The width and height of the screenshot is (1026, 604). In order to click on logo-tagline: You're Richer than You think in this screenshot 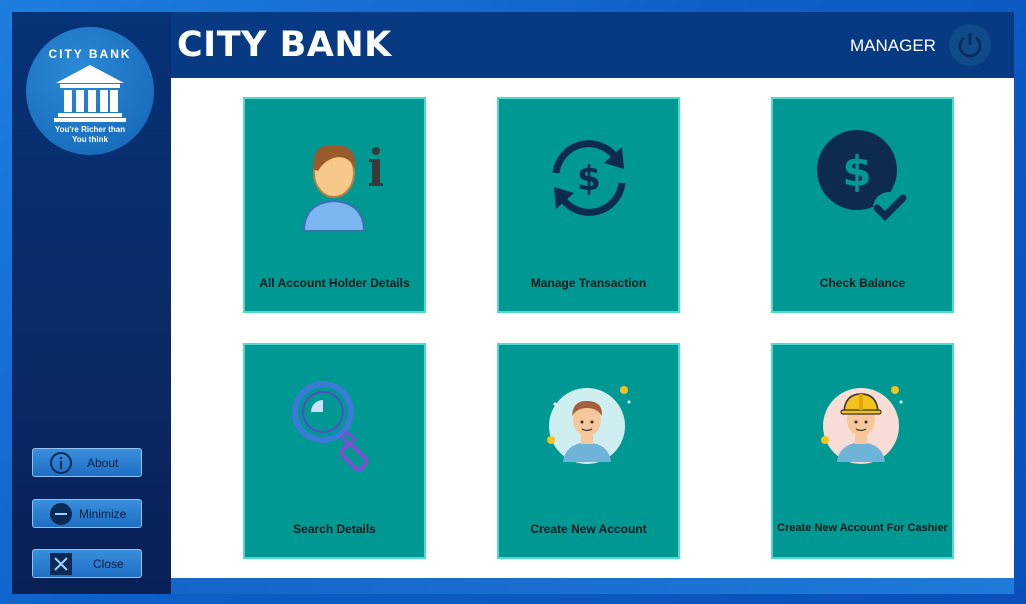, I will do `click(90, 134)`.